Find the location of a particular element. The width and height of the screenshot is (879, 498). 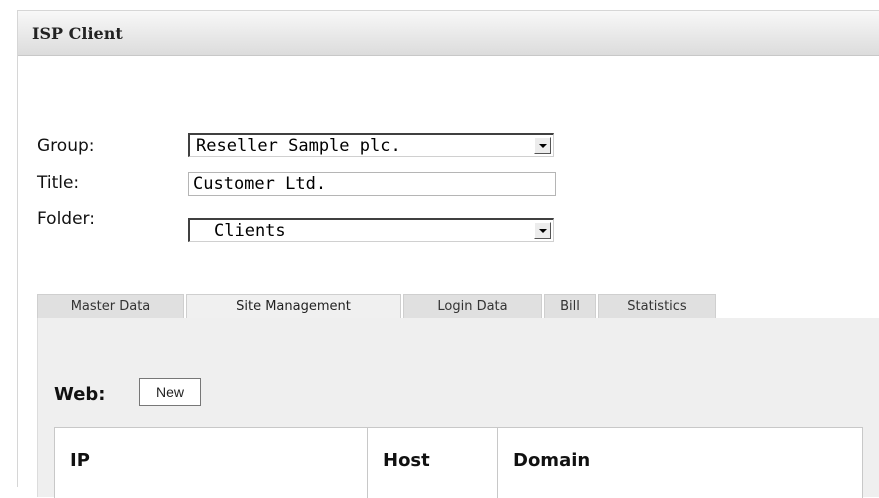

tab-site-management: Site Management is located at coordinates (293, 307).